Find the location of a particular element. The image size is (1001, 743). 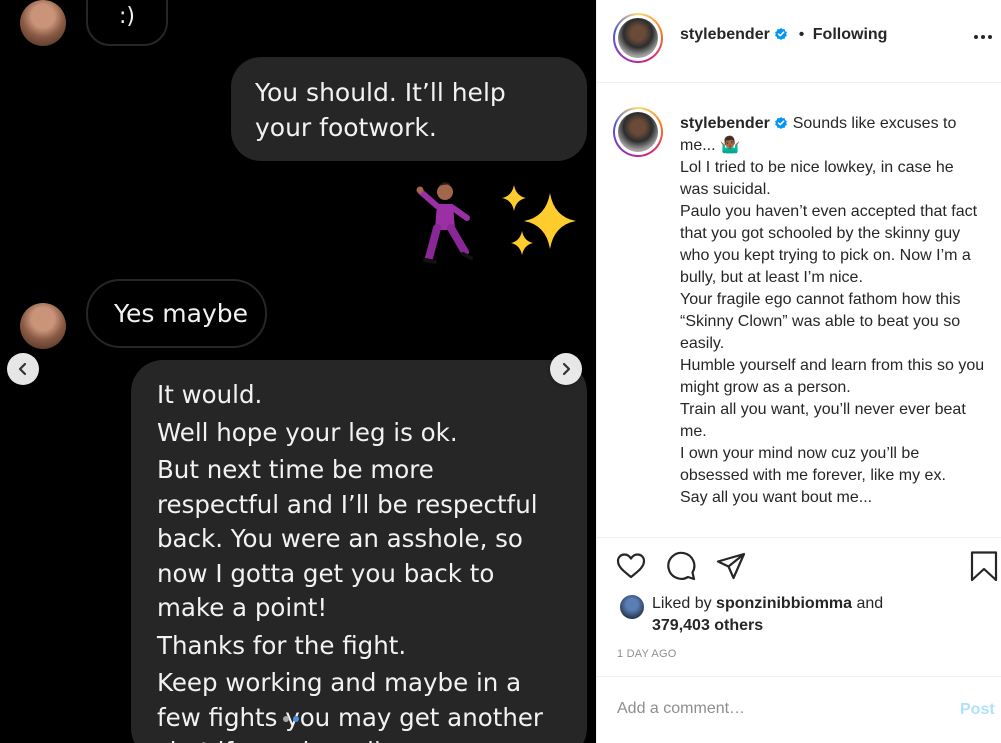

carousel-next-button is located at coordinates (566, 369).